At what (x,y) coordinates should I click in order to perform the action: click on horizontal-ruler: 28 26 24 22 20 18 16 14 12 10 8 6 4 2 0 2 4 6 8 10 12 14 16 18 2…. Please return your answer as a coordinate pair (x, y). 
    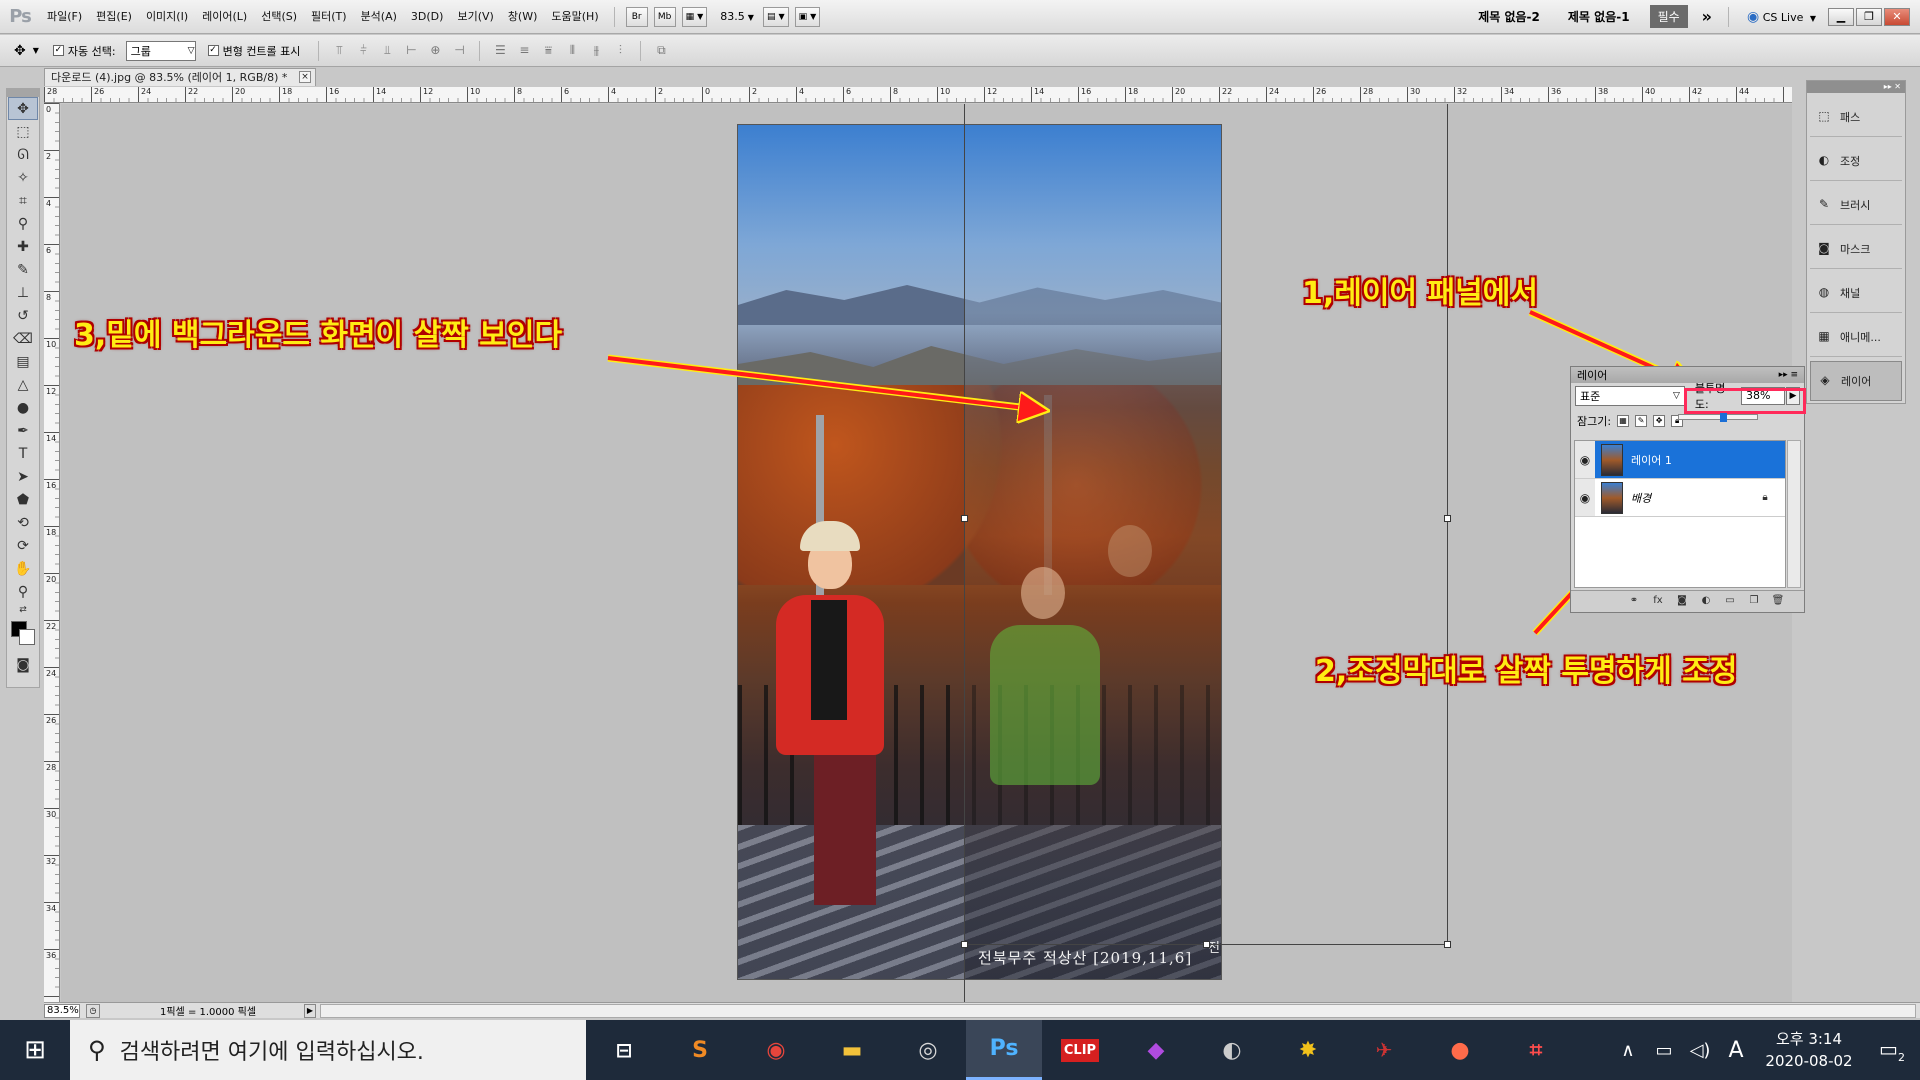
    Looking at the image, I should click on (918, 95).